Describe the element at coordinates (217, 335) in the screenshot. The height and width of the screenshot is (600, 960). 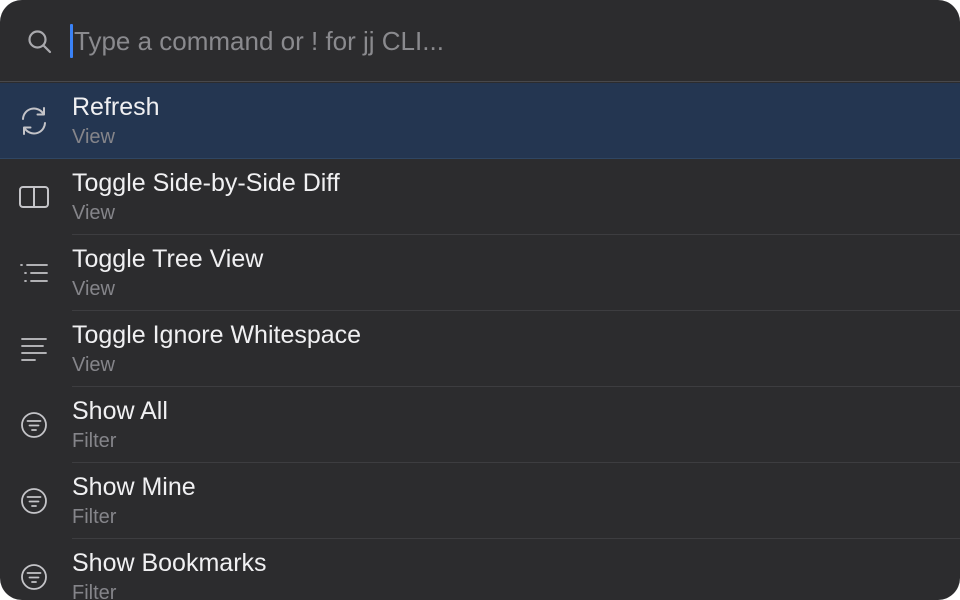
I see `command-title: Toggle Ignore Whitespace` at that location.